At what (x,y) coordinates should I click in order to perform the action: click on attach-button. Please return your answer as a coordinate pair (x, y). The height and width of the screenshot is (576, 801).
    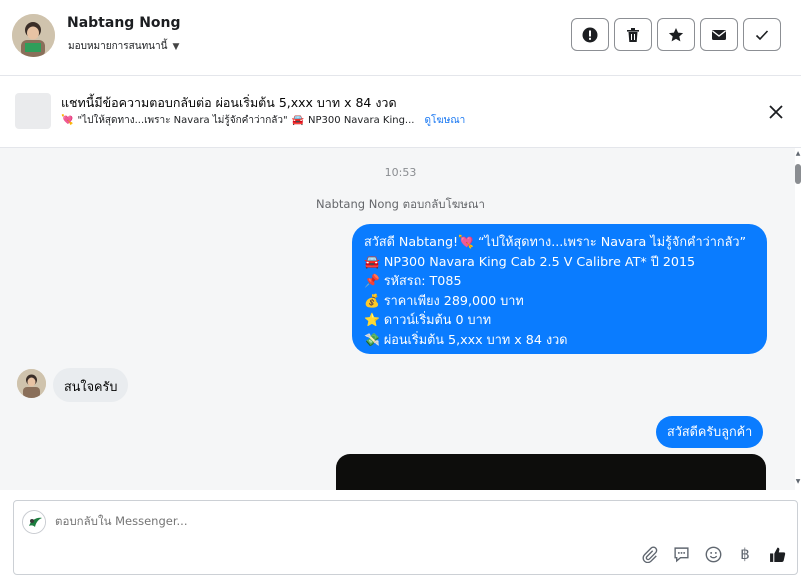
    Looking at the image, I should click on (649, 554).